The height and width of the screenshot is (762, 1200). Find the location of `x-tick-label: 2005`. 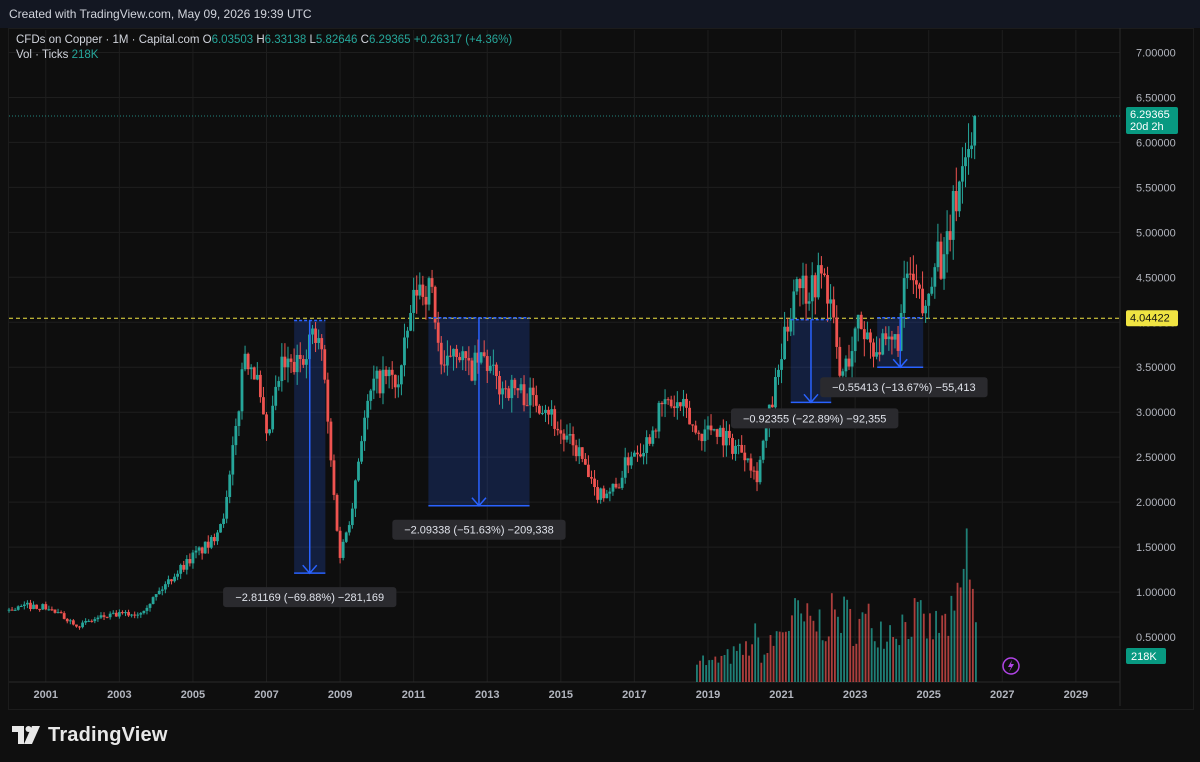

x-tick-label: 2005 is located at coordinates (193, 695).